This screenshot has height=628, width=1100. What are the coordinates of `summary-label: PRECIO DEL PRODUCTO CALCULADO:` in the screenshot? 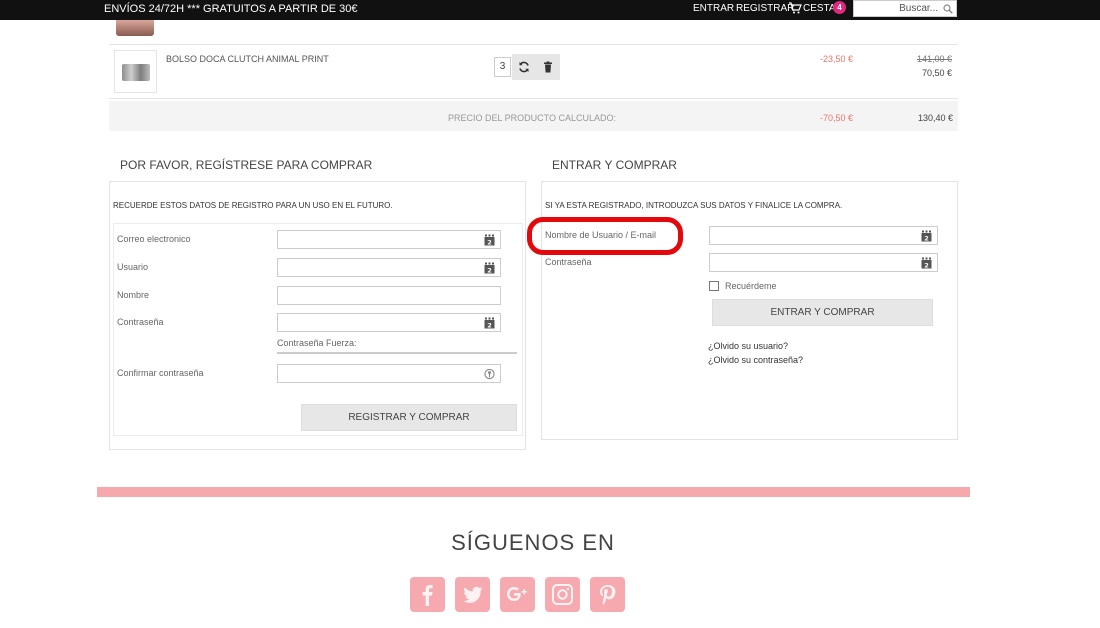 It's located at (532, 118).